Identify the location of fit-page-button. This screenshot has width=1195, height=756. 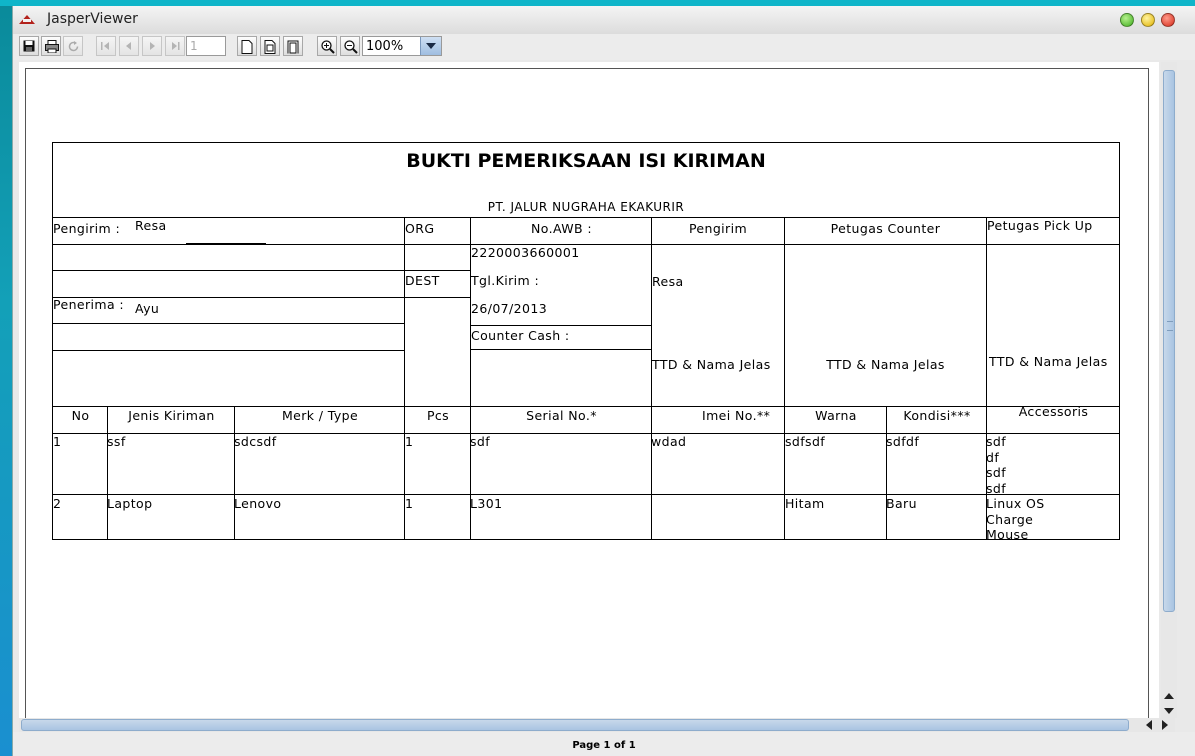
(270, 46).